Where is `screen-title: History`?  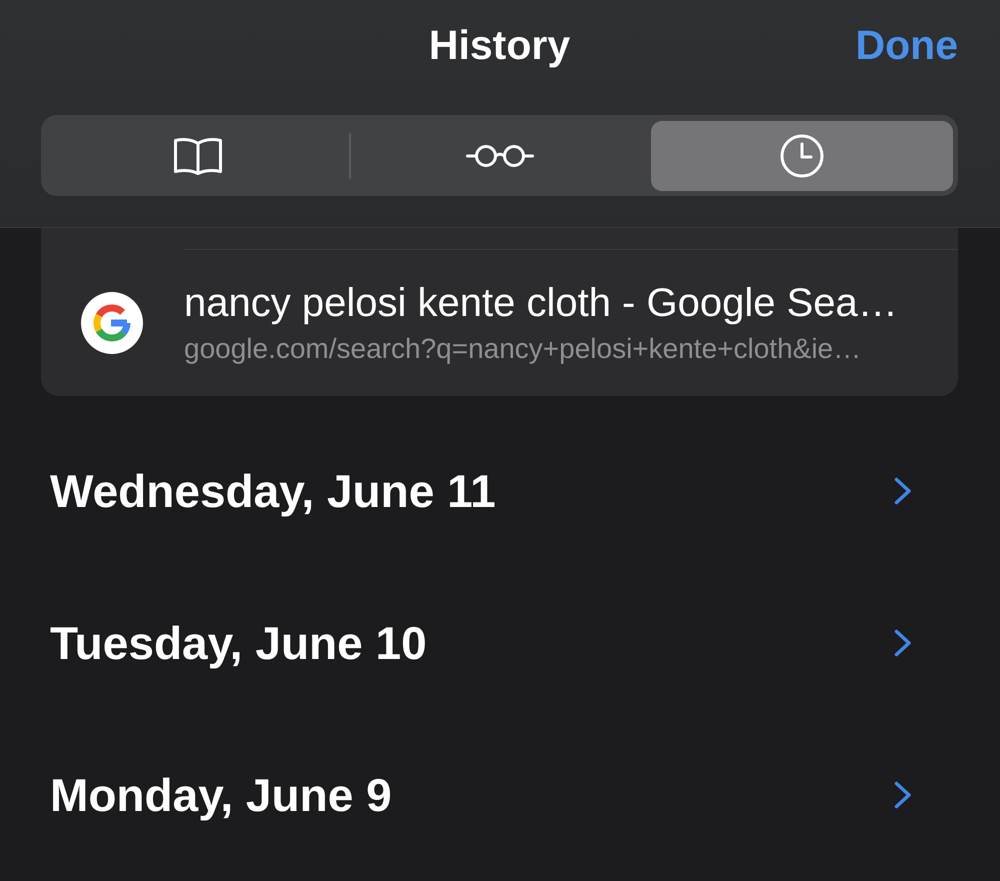
screen-title: History is located at coordinates (499, 45).